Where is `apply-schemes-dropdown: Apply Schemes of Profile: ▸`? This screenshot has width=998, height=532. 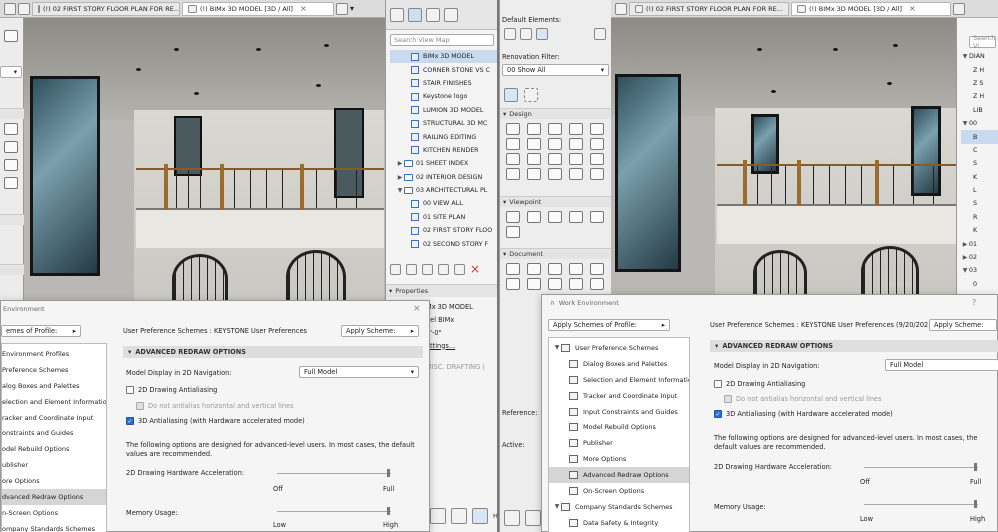
apply-schemes-dropdown: Apply Schemes of Profile: ▸ is located at coordinates (609, 325).